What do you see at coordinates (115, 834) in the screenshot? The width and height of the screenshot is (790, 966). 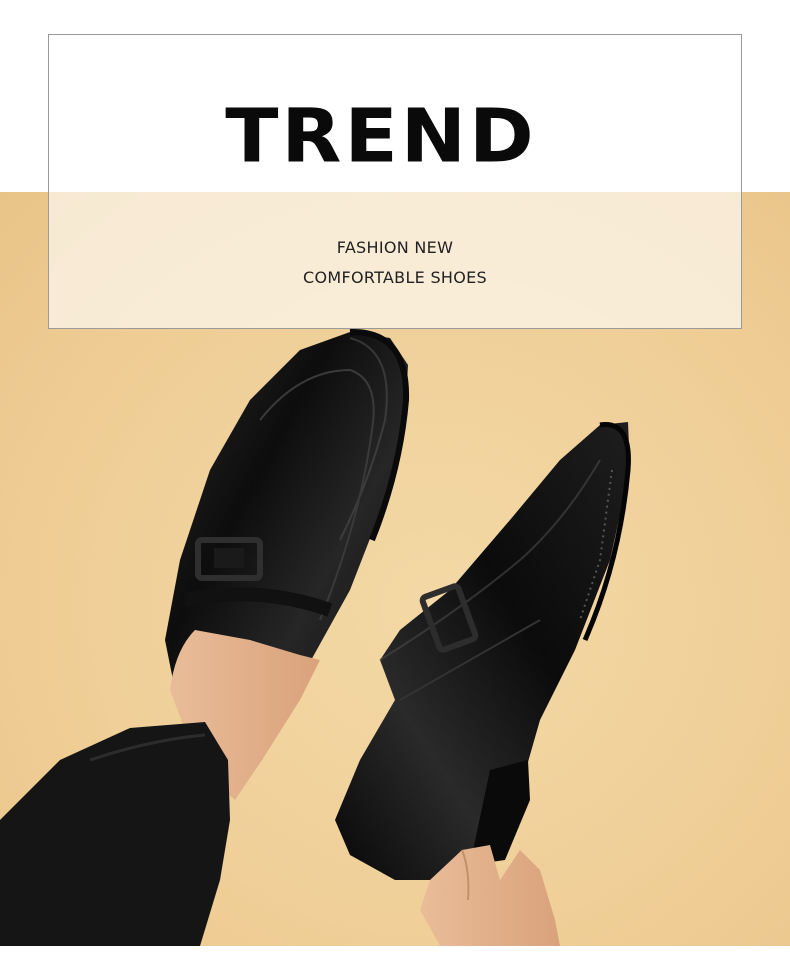 I see `trousers` at bounding box center [115, 834].